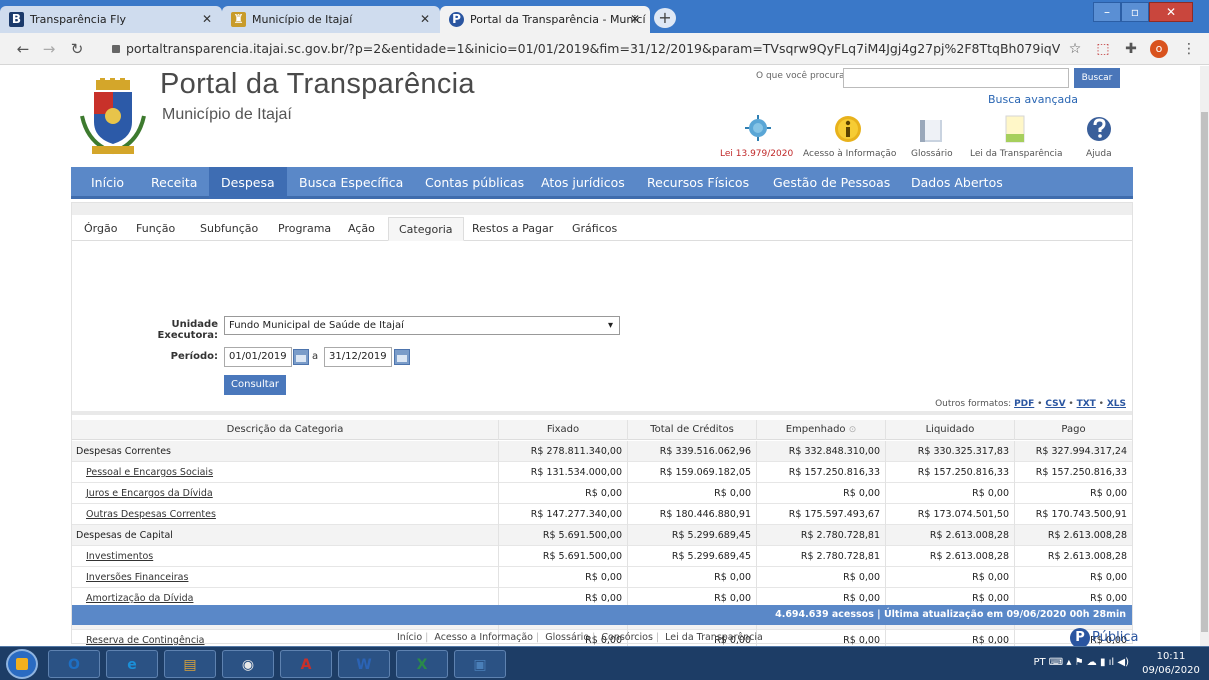  Describe the element at coordinates (1086, 404) in the screenshot. I see `format-txt-link: TXT` at that location.